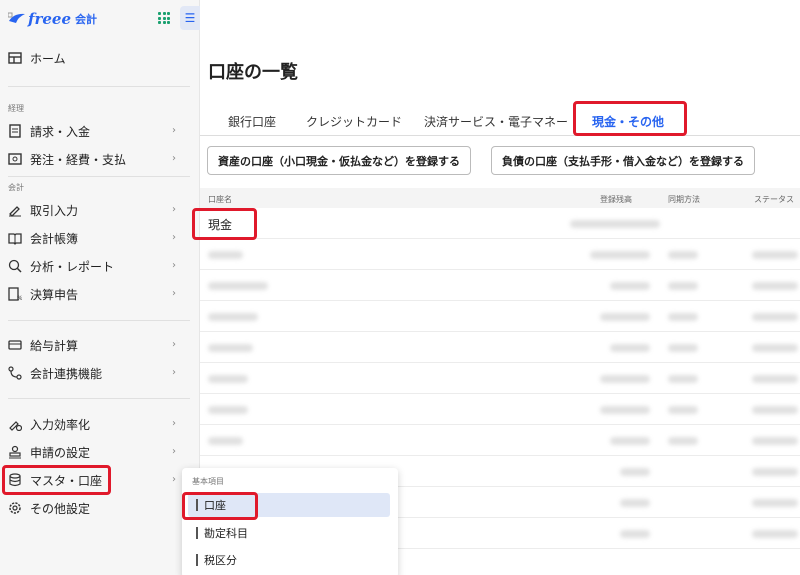 The image size is (800, 575). What do you see at coordinates (15, 266) in the screenshot?
I see `analysis-icon` at bounding box center [15, 266].